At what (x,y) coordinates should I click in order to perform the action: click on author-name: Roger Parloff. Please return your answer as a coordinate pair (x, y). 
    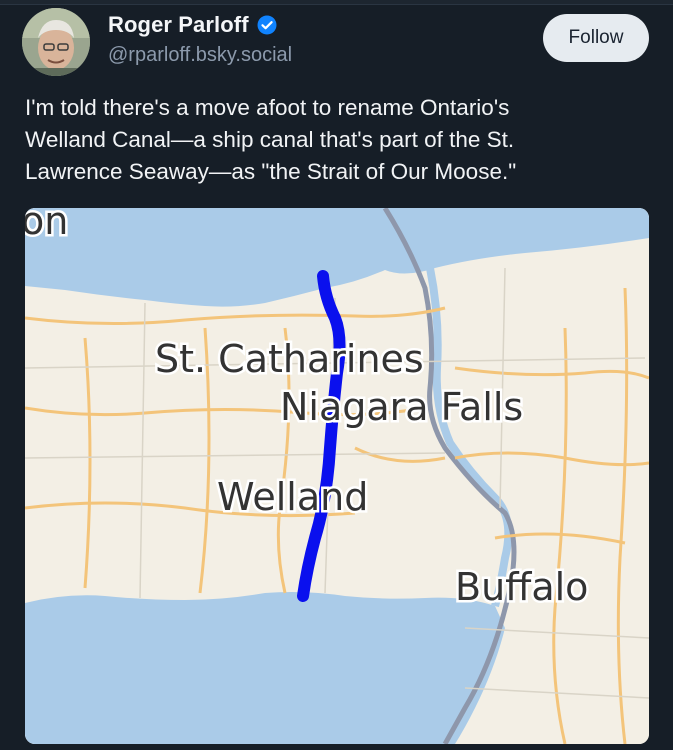
    Looking at the image, I should click on (178, 25).